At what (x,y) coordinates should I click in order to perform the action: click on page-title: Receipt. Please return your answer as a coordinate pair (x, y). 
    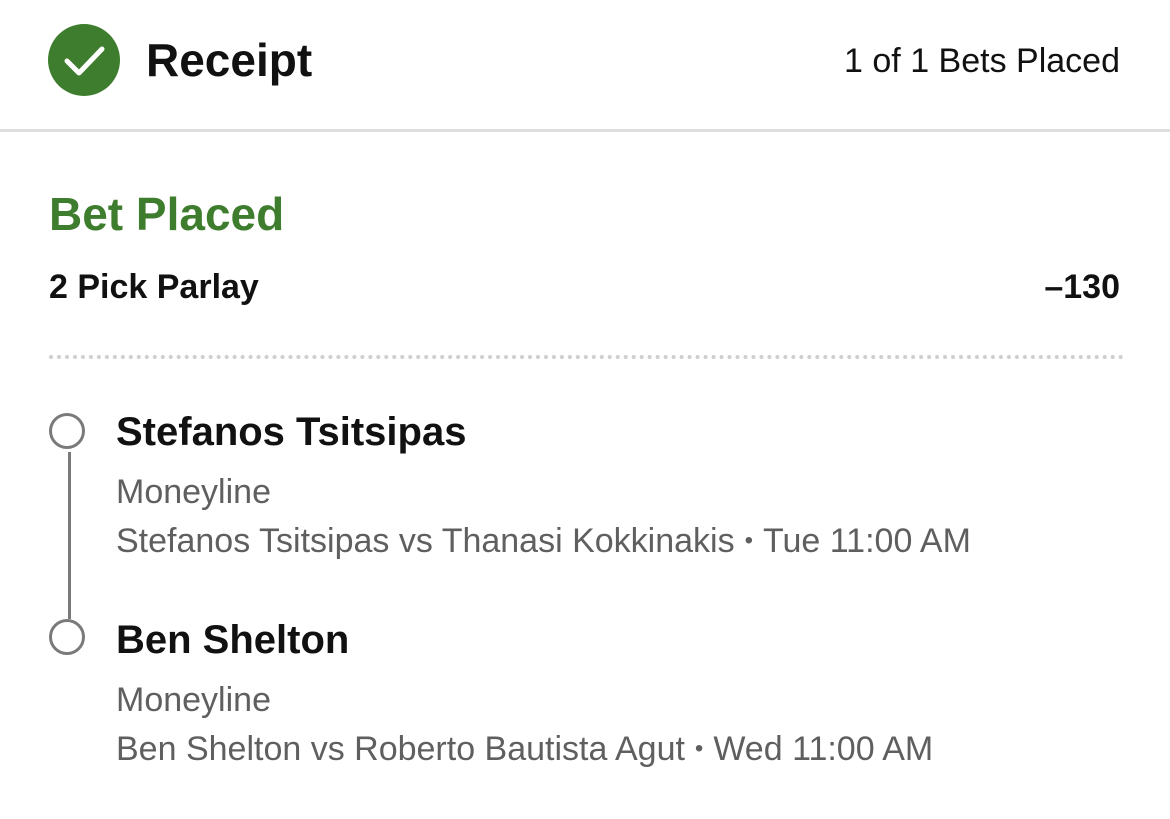
    Looking at the image, I should click on (229, 60).